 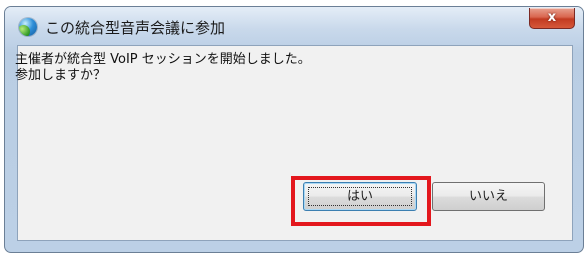 What do you see at coordinates (163, 59) in the screenshot?
I see `message-line-1: 主催者が統合型 VoIP セッションを開始しました。` at bounding box center [163, 59].